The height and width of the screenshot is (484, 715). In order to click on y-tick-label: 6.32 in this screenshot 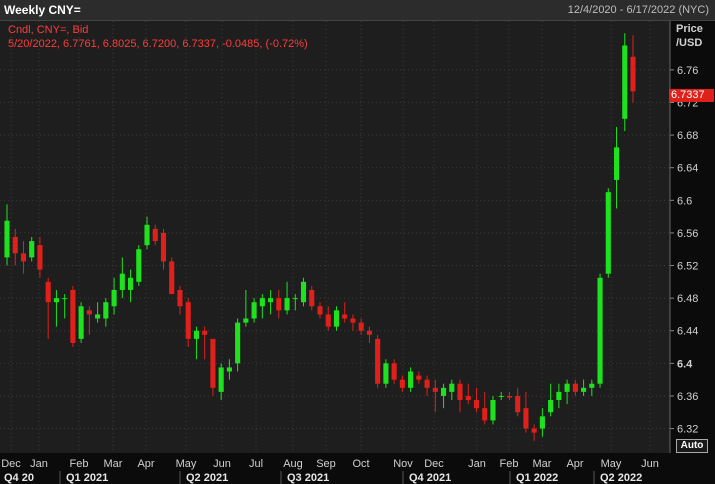, I will do `click(687, 430)`.